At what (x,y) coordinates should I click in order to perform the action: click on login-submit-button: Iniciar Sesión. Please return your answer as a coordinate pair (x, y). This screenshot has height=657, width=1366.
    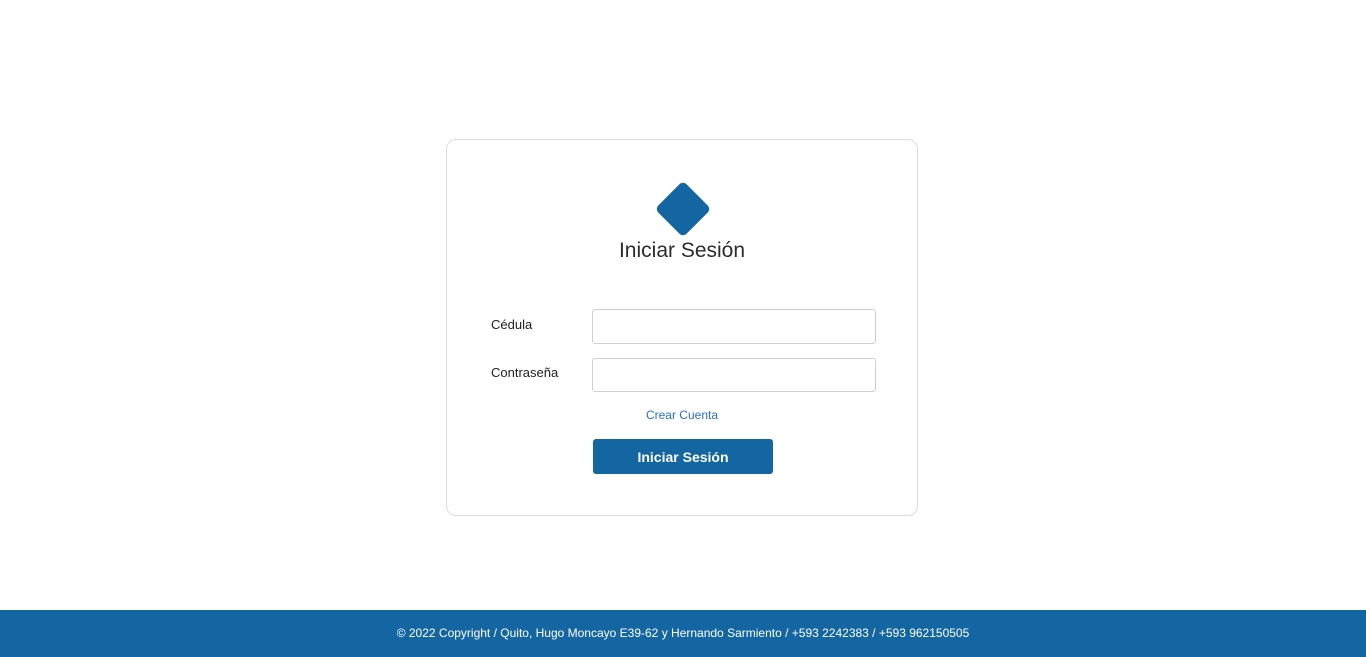
    Looking at the image, I should click on (683, 456).